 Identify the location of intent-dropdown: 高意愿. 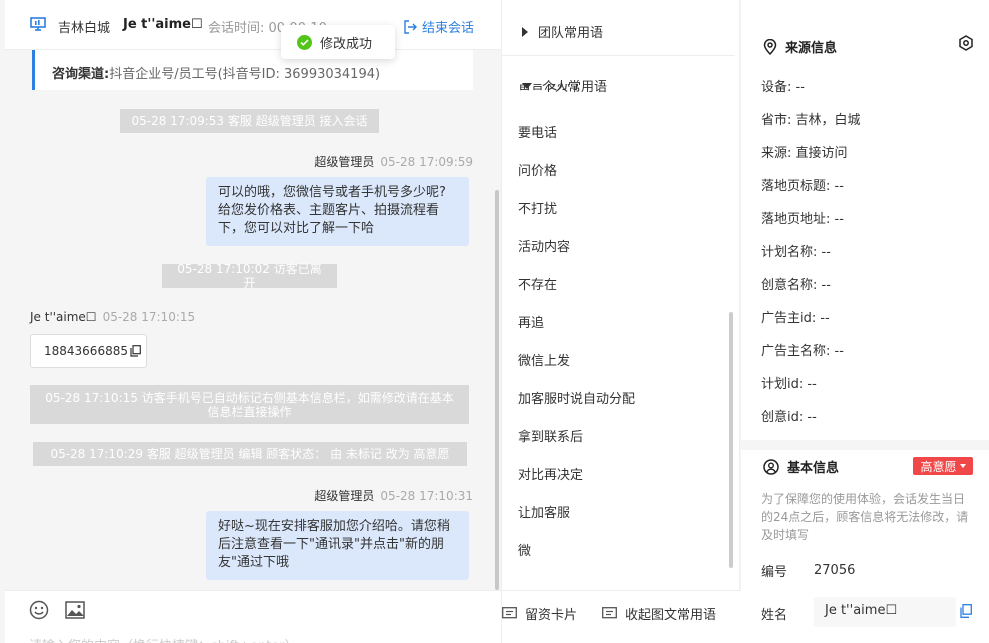
(943, 466).